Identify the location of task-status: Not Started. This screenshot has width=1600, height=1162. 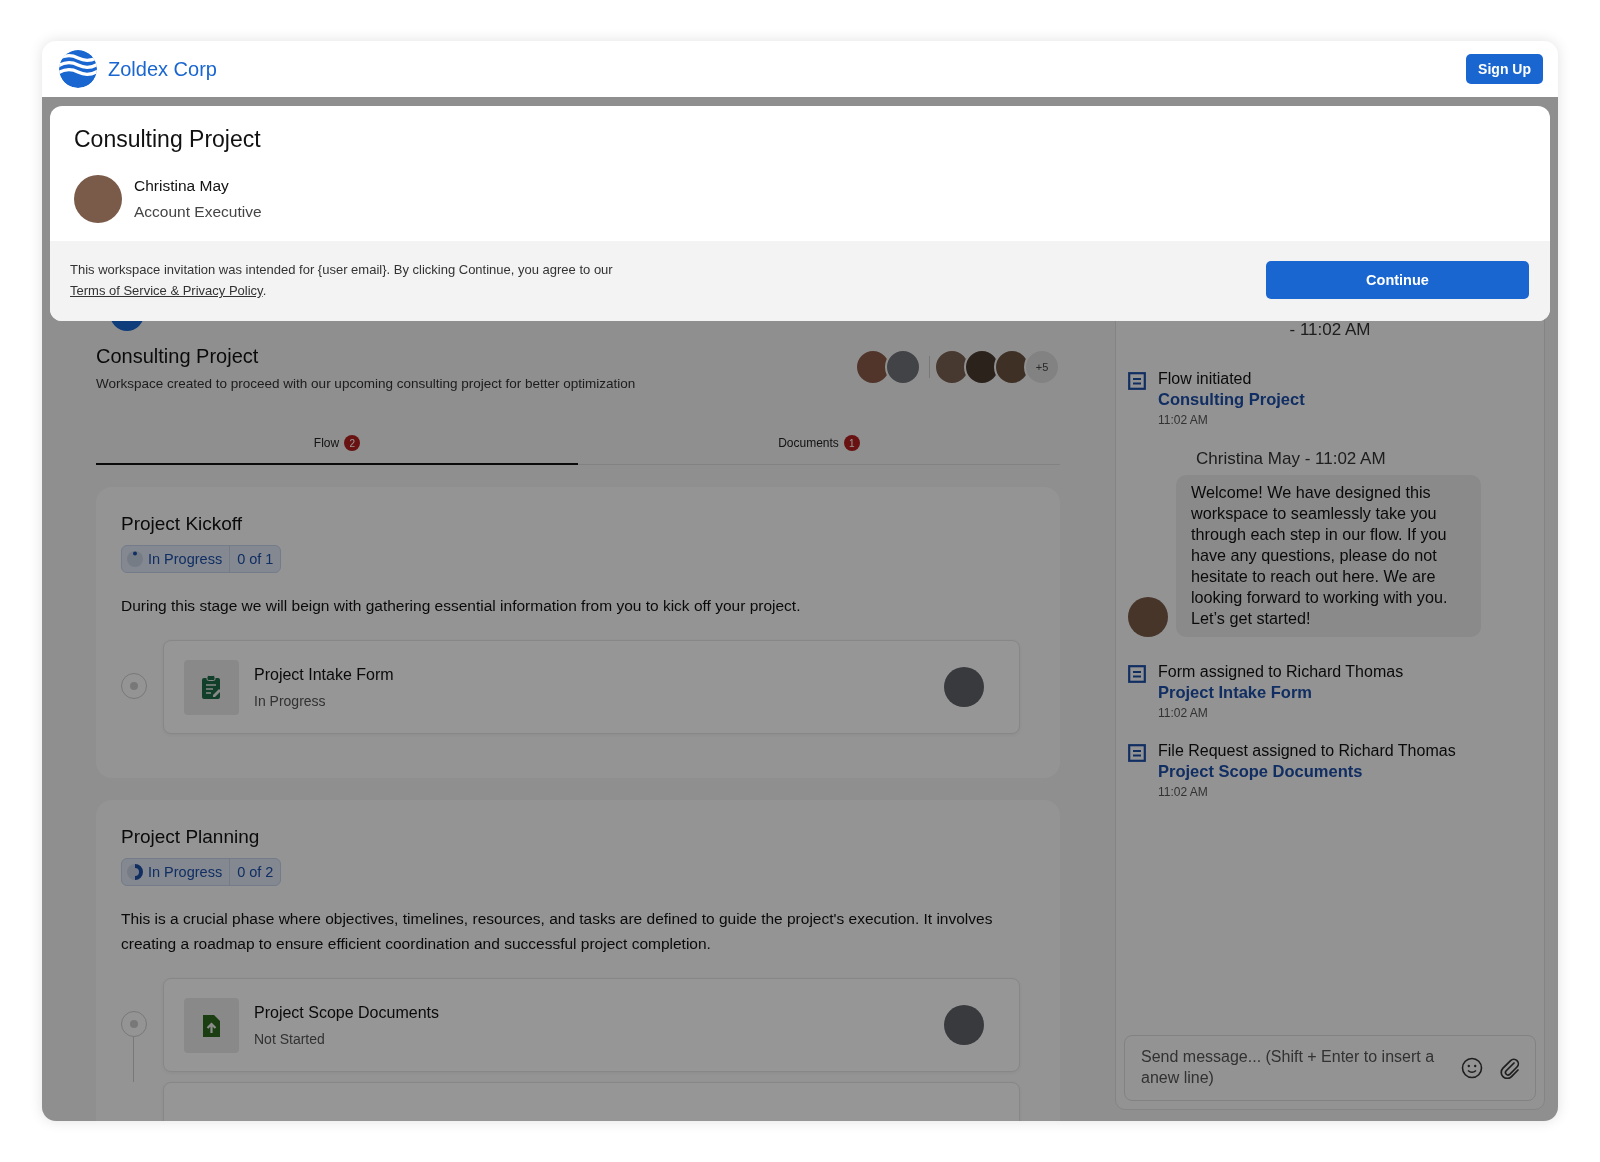
(290, 1038).